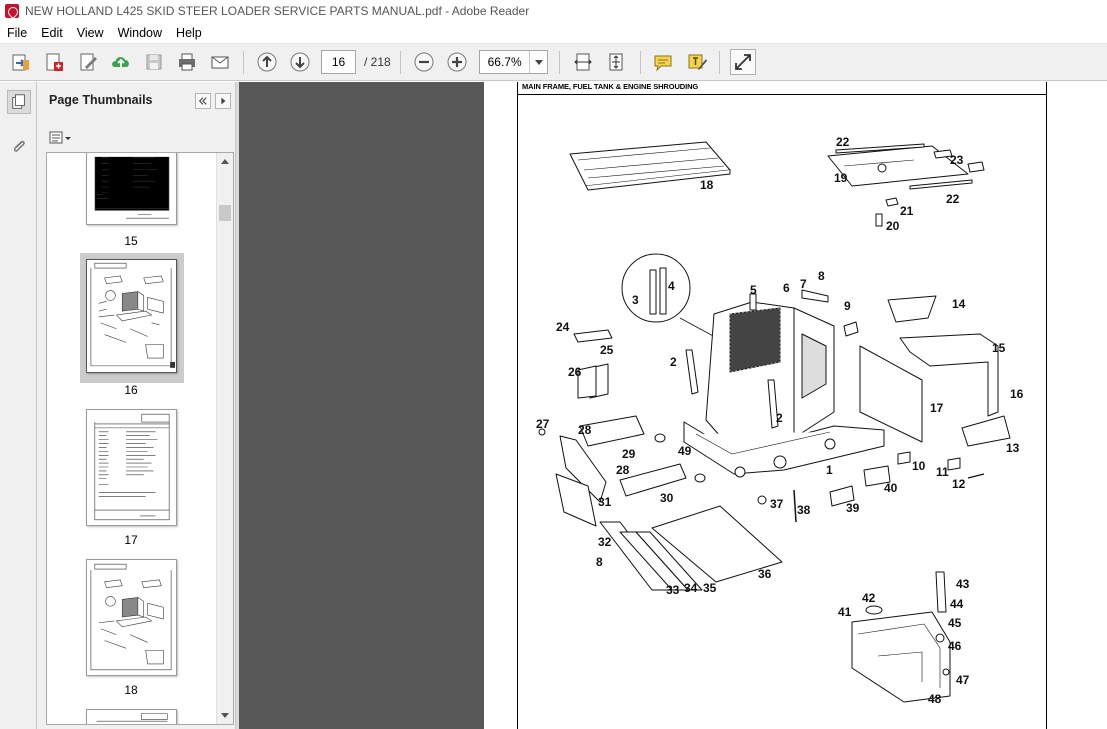  Describe the element at coordinates (1013, 448) in the screenshot. I see `callout-label: 13` at that location.